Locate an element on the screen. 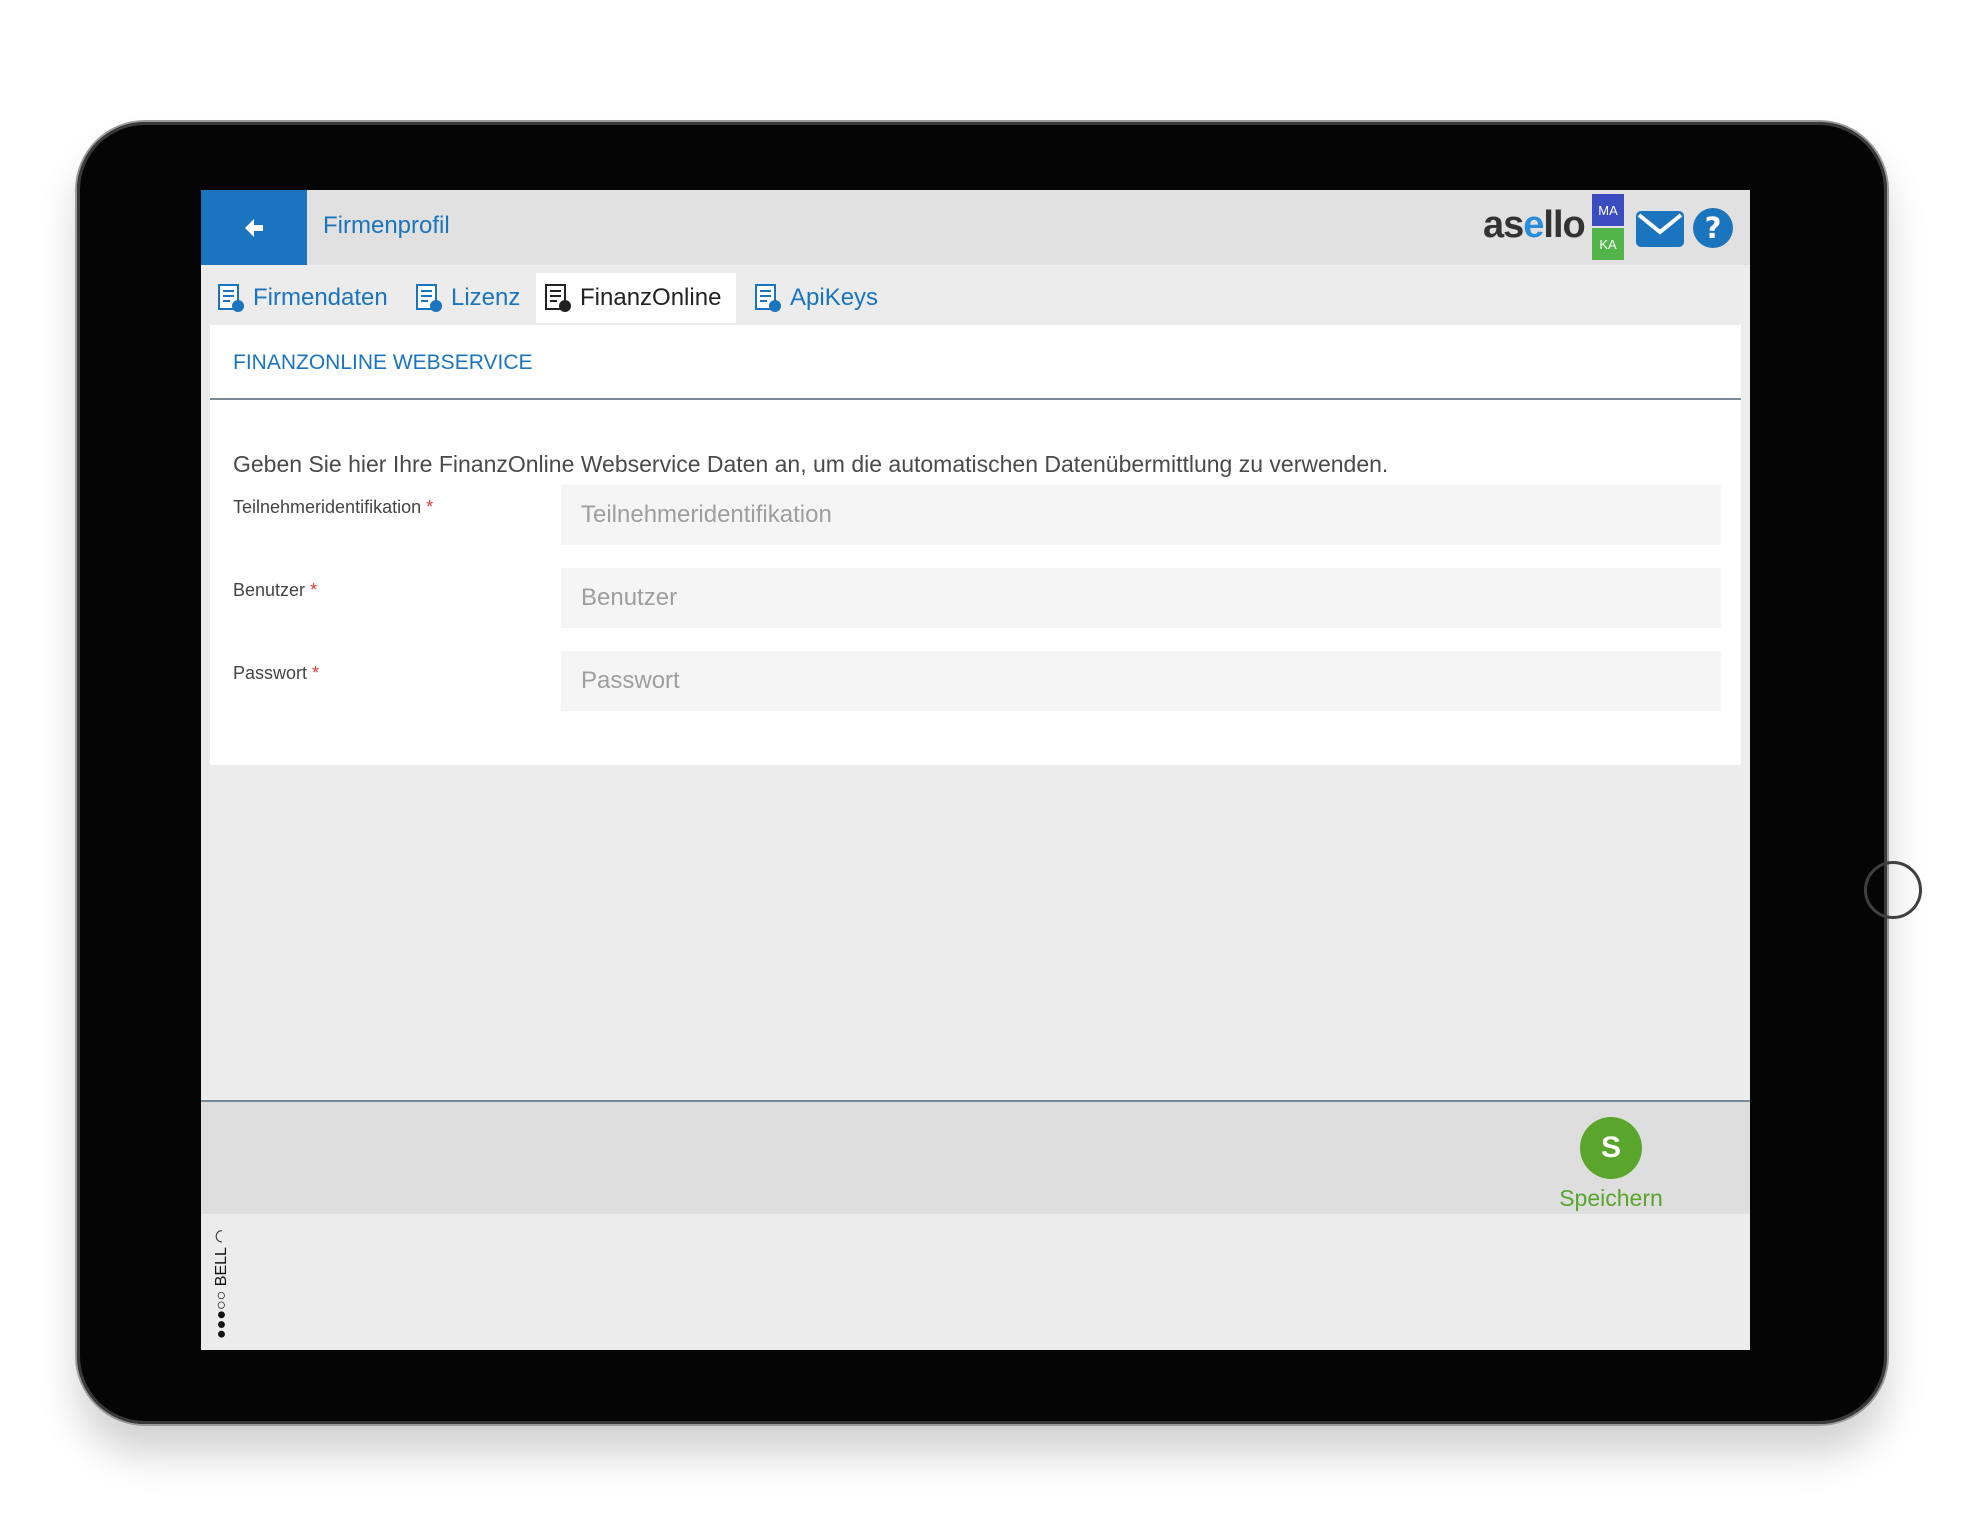  tab-lizenz: Lizenz is located at coordinates (467, 298).